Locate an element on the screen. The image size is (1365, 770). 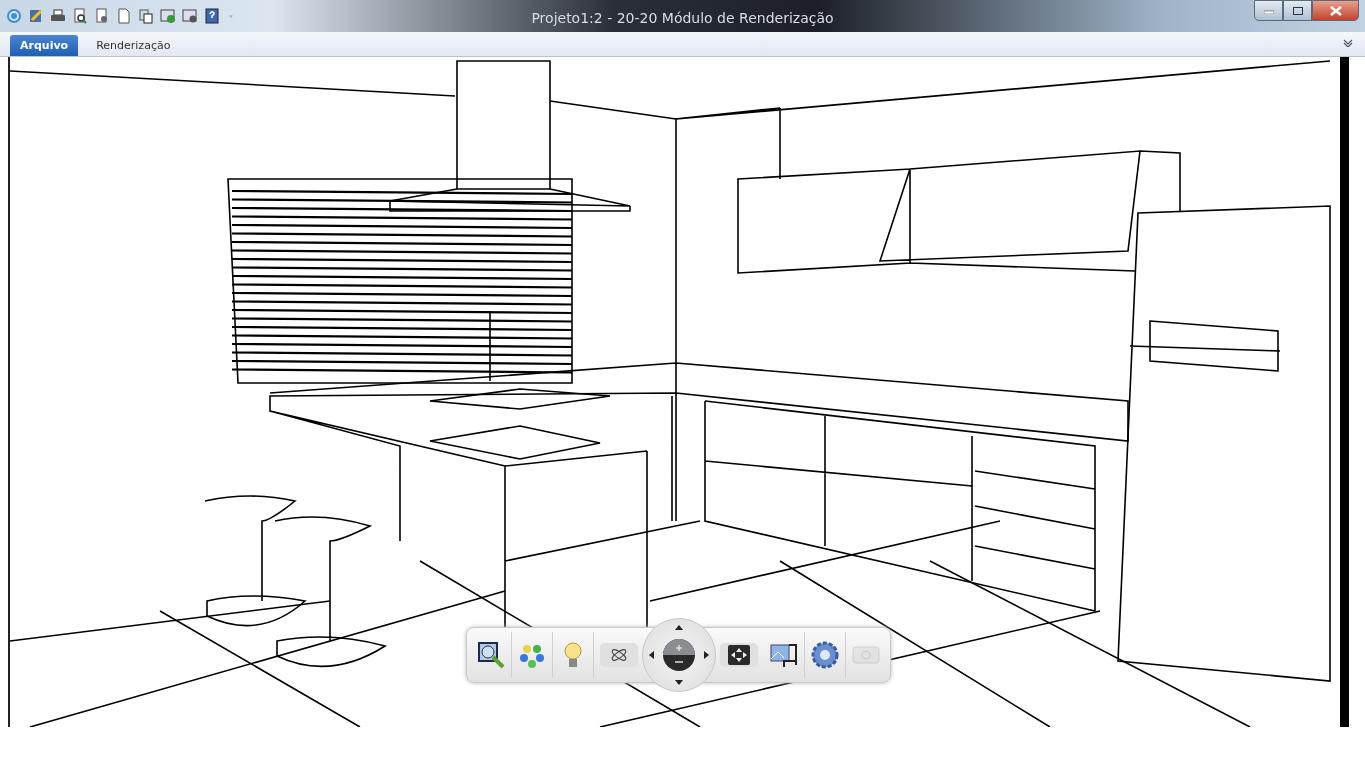
minimize-button is located at coordinates (1268, 10).